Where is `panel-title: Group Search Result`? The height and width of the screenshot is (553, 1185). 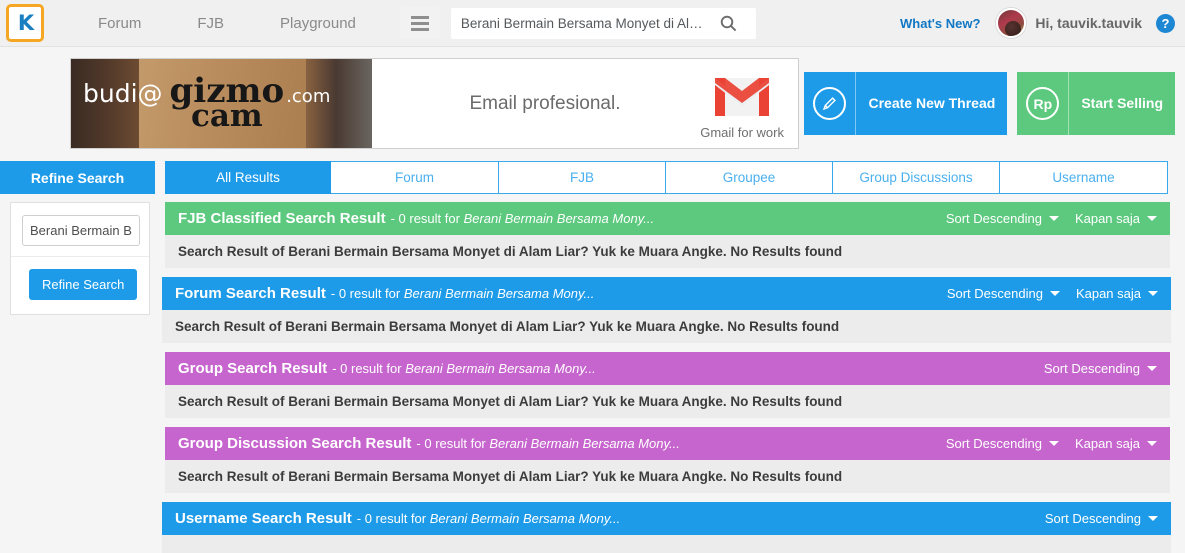
panel-title: Group Search Result is located at coordinates (253, 368).